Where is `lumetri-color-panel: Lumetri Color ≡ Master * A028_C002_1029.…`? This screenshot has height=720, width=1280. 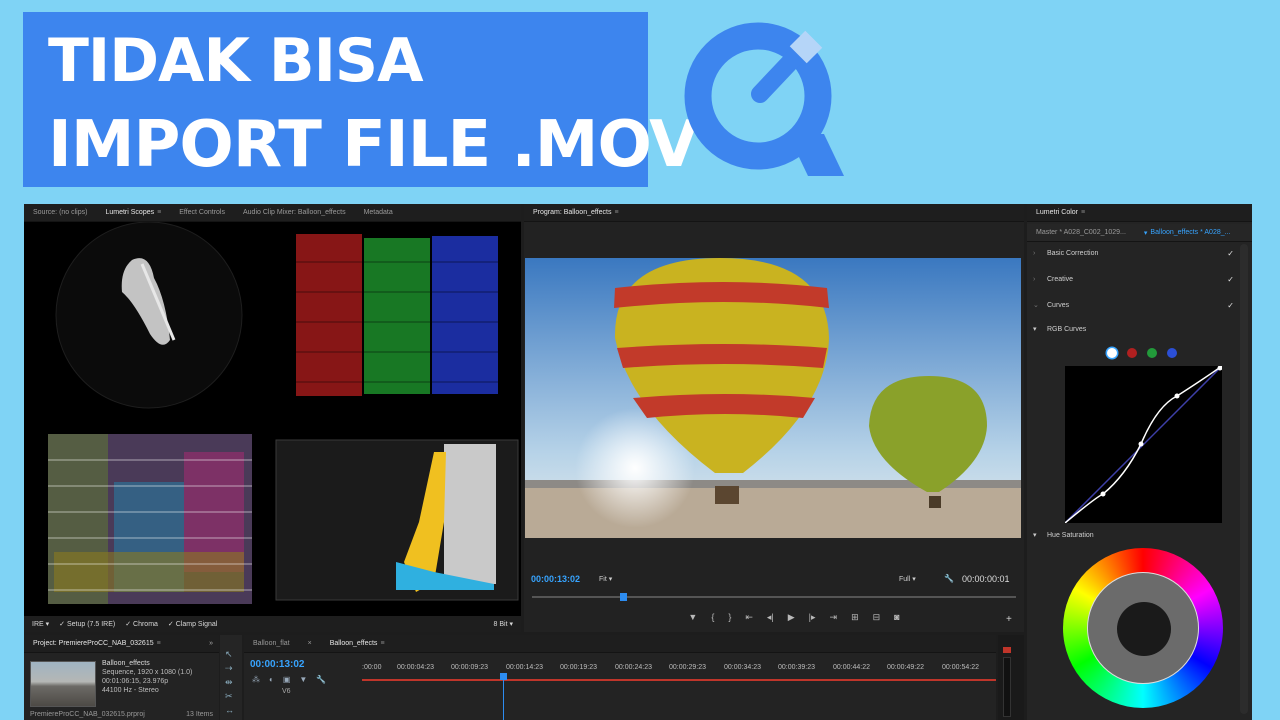
lumetri-color-panel: Lumetri Color ≡ Master * A028_C002_1029.… is located at coordinates (1139, 462).